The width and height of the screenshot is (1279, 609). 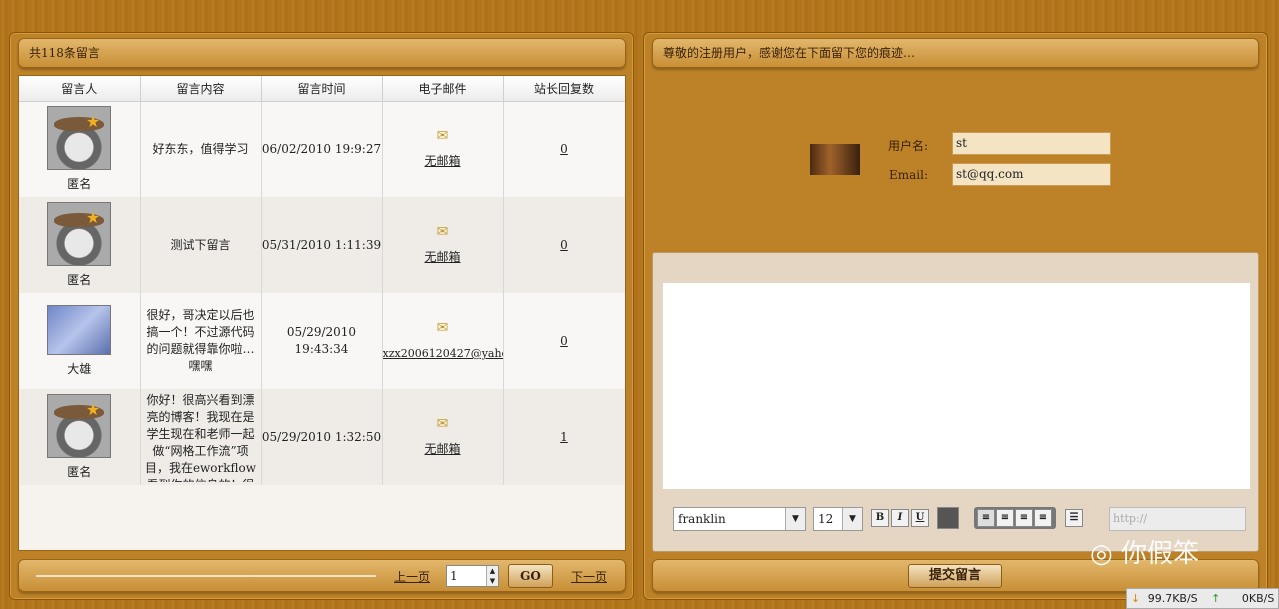 I want to click on message-time: 05/29/2010 1:32:50, so click(x=322, y=437).